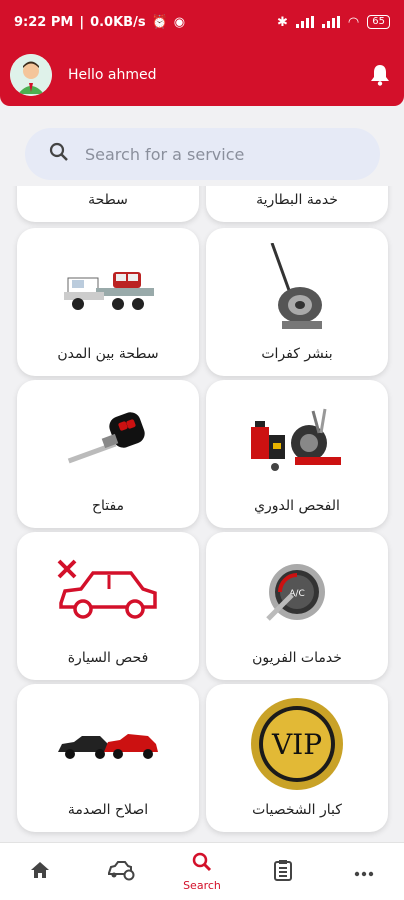  I want to click on ac-gauge-icon: A/C, so click(297, 592).